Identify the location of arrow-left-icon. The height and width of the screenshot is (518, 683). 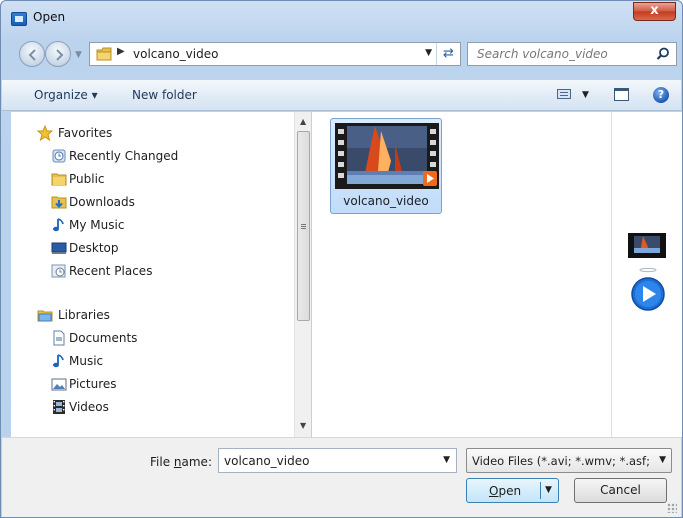
(32, 55).